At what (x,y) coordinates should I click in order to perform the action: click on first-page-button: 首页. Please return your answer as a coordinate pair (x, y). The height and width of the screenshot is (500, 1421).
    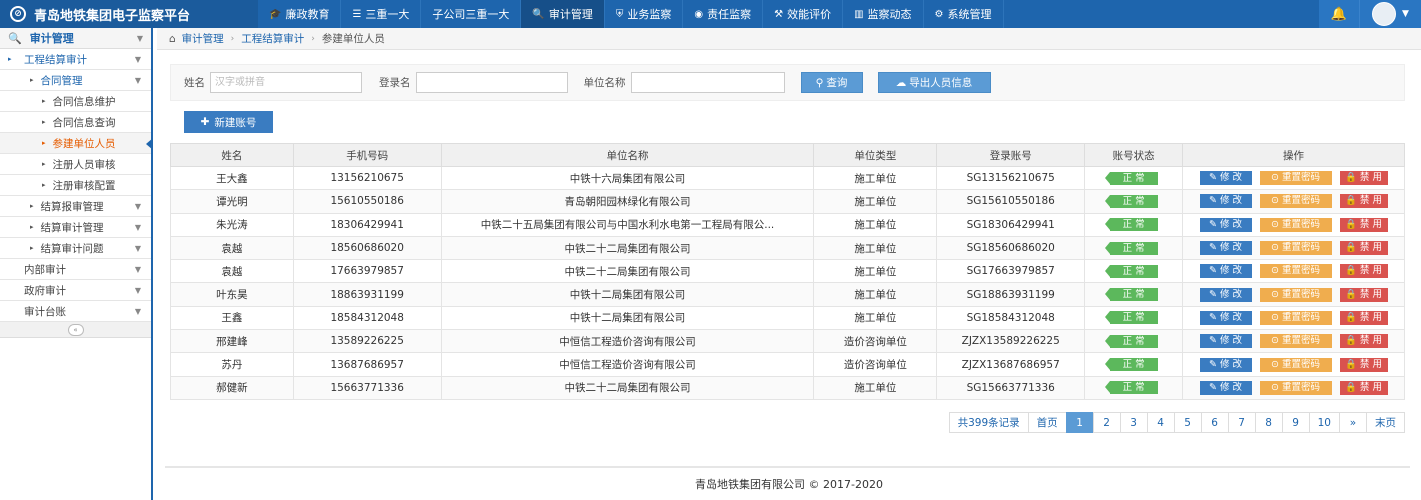
    Looking at the image, I should click on (1047, 422).